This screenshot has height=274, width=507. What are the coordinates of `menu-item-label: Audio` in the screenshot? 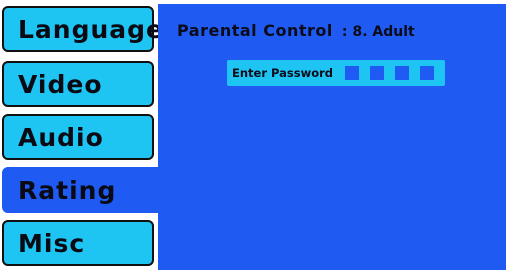 It's located at (61, 137).